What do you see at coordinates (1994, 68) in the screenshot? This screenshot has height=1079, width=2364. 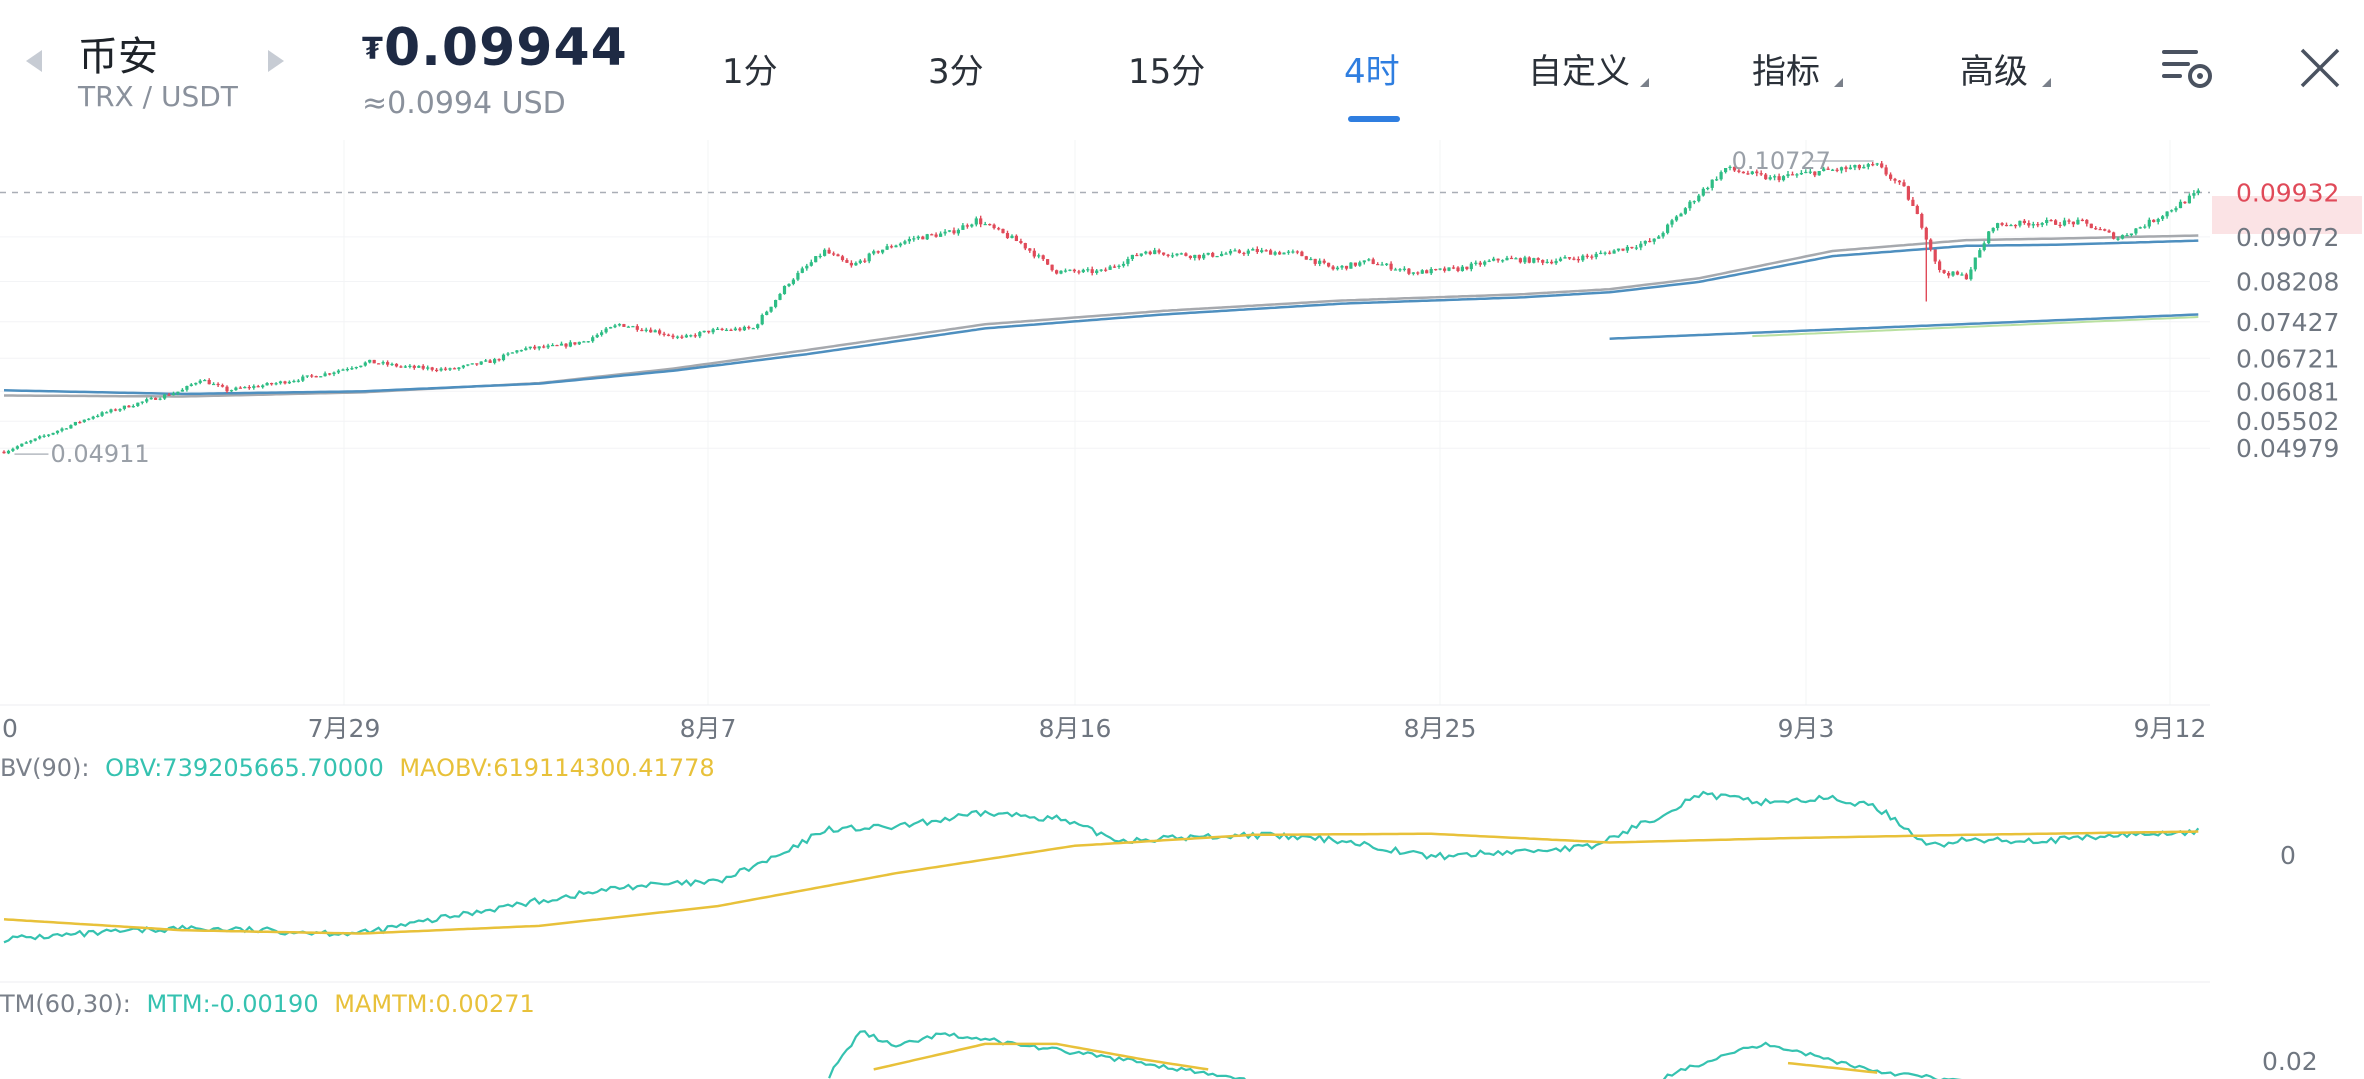 I see `tab-advanced: 高级` at bounding box center [1994, 68].